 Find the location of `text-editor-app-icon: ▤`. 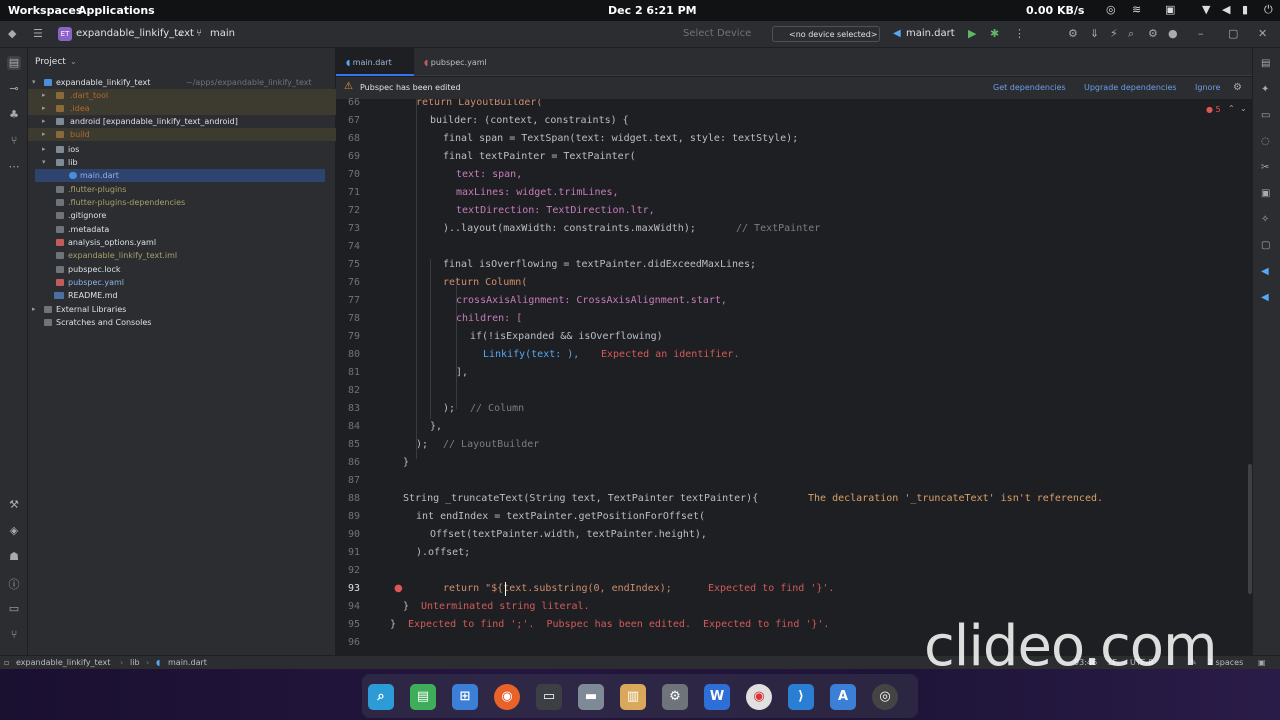

text-editor-app-icon: ▤ is located at coordinates (423, 697).